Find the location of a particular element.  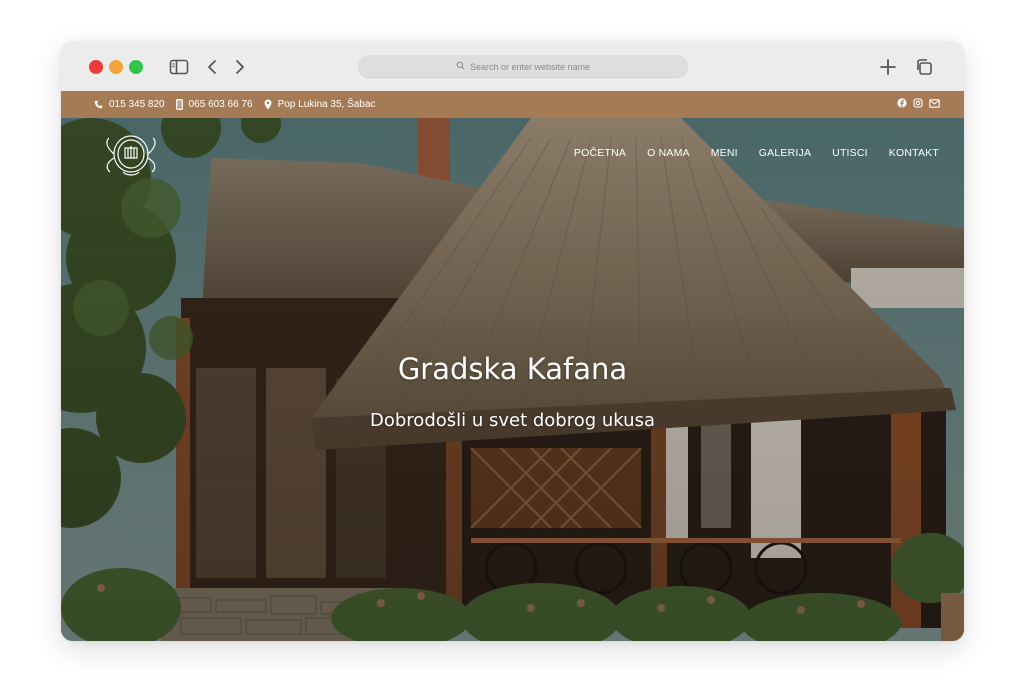

address-contact: Pop Lukina 35, Šabac is located at coordinates (320, 104).